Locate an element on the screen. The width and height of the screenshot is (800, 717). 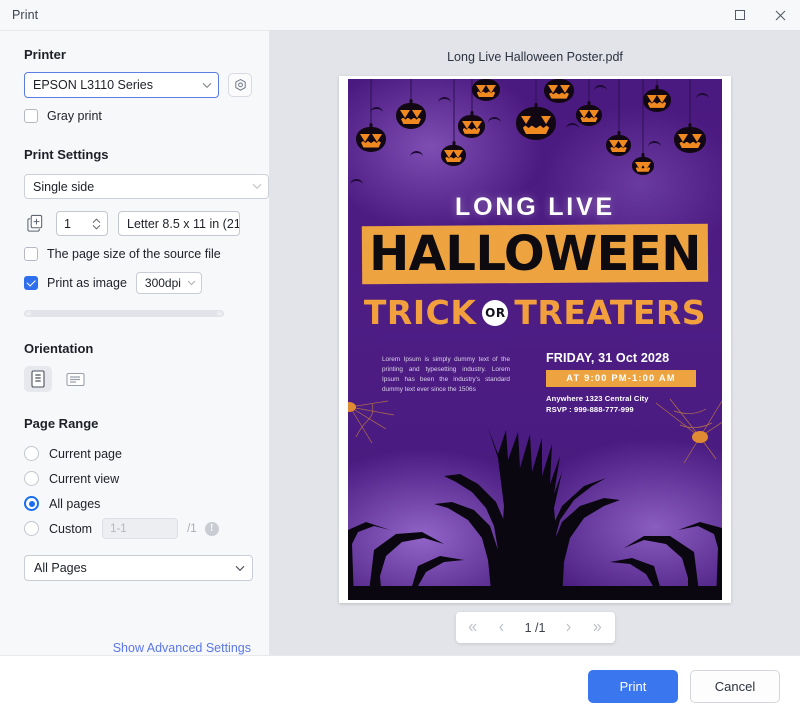
print-as-image-row: Print as image 300dpi is located at coordinates (146, 283).